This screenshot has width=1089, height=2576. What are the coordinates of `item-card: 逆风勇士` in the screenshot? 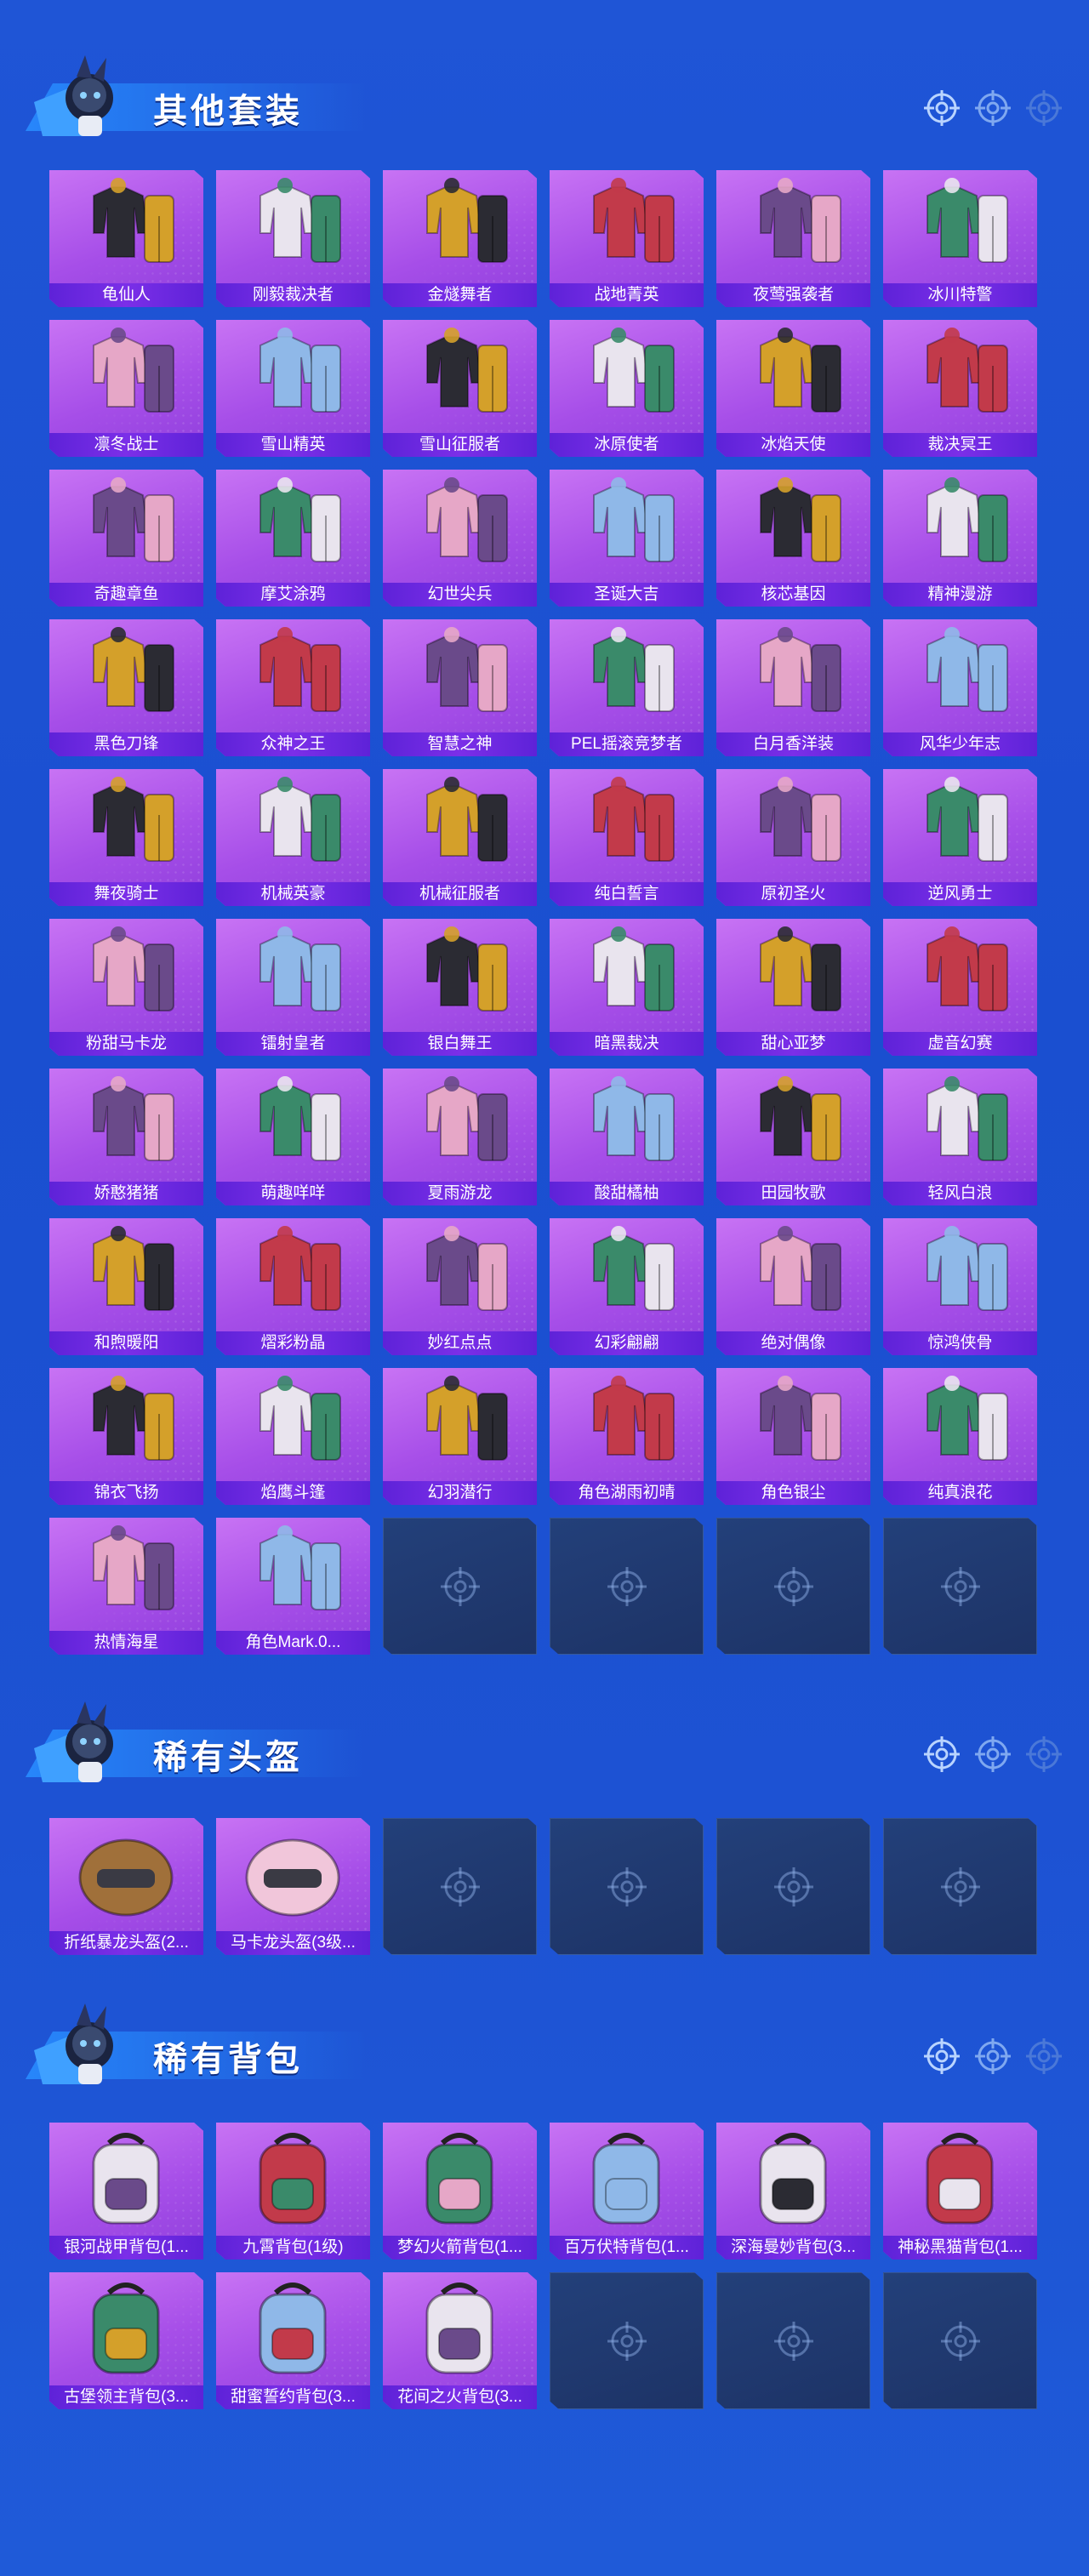 It's located at (960, 837).